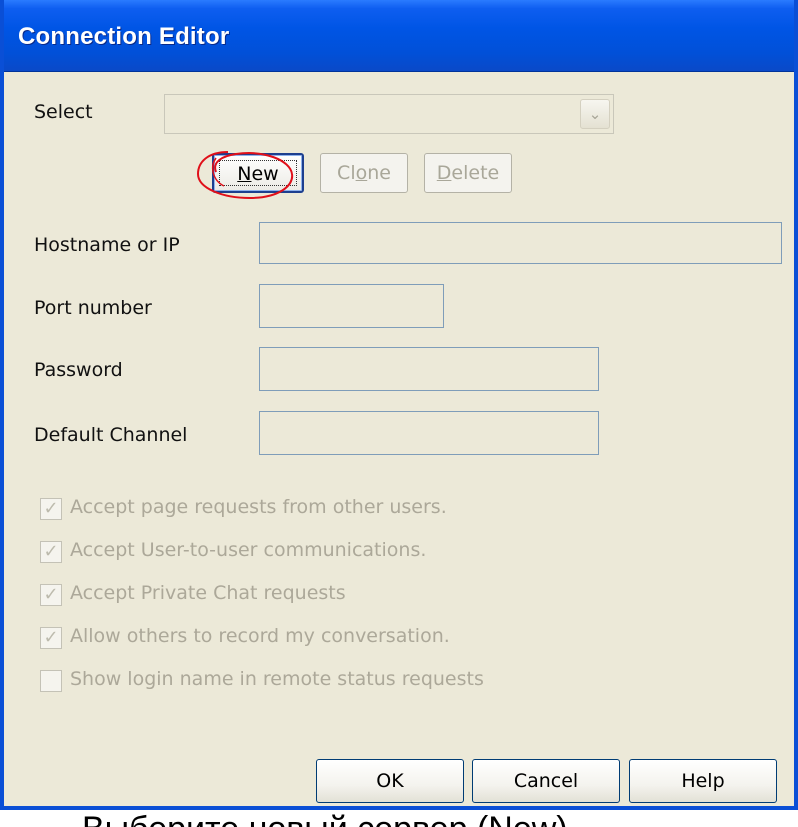 The image size is (798, 827). Describe the element at coordinates (595, 114) in the screenshot. I see `chevron-down-icon: ⌄` at that location.